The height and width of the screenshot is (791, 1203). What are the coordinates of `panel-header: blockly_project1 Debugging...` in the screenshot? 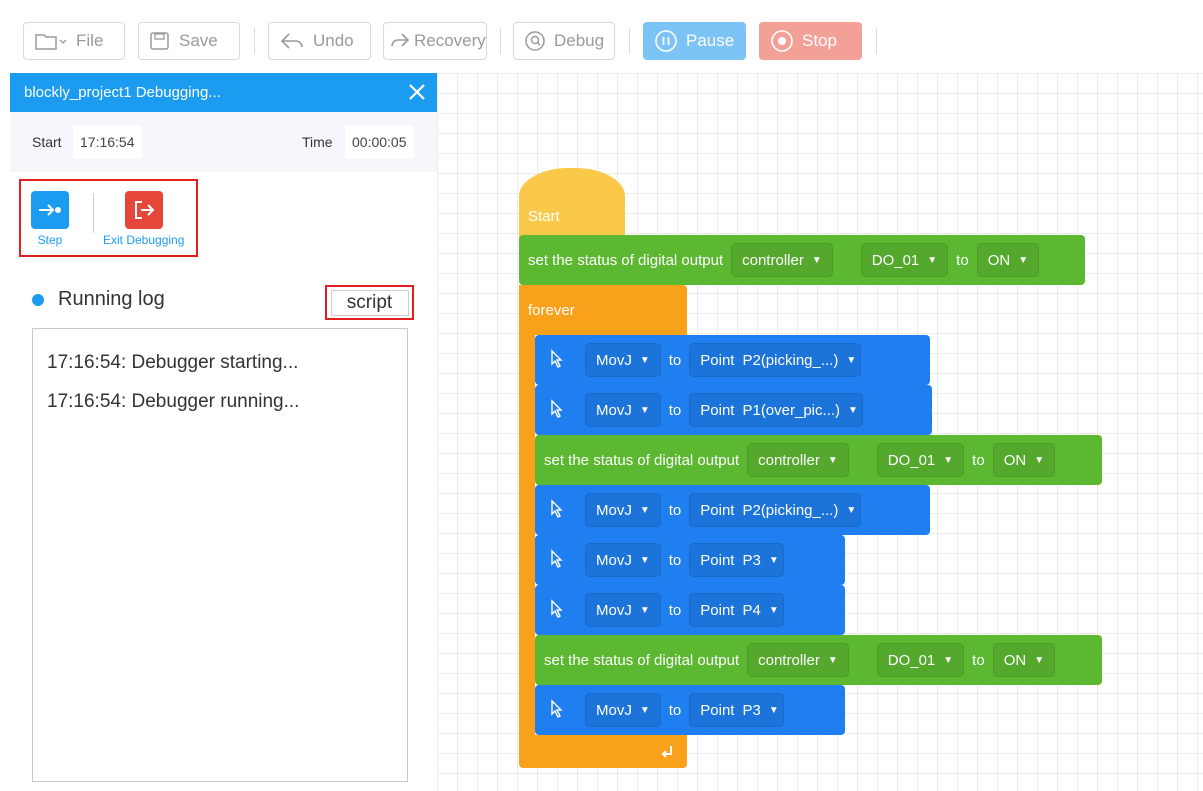 It's located at (223, 92).